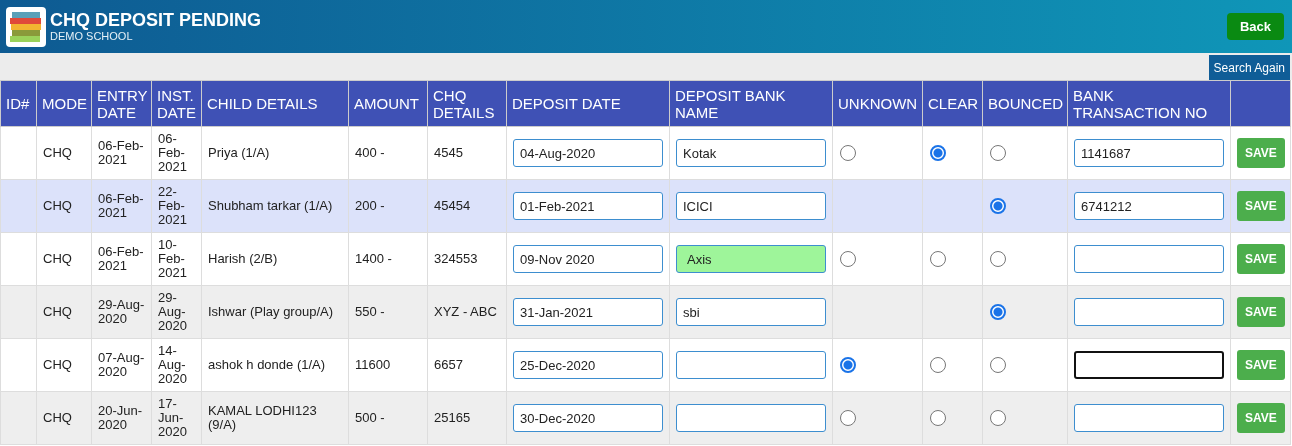  I want to click on column-header: DEPOSIT BANK NAME, so click(751, 103).